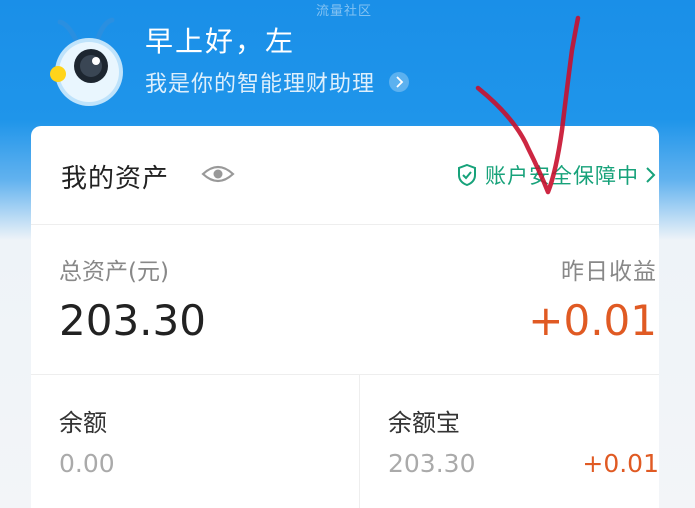  What do you see at coordinates (609, 272) in the screenshot?
I see `yesterday-earnings-label: 昨日收益` at bounding box center [609, 272].